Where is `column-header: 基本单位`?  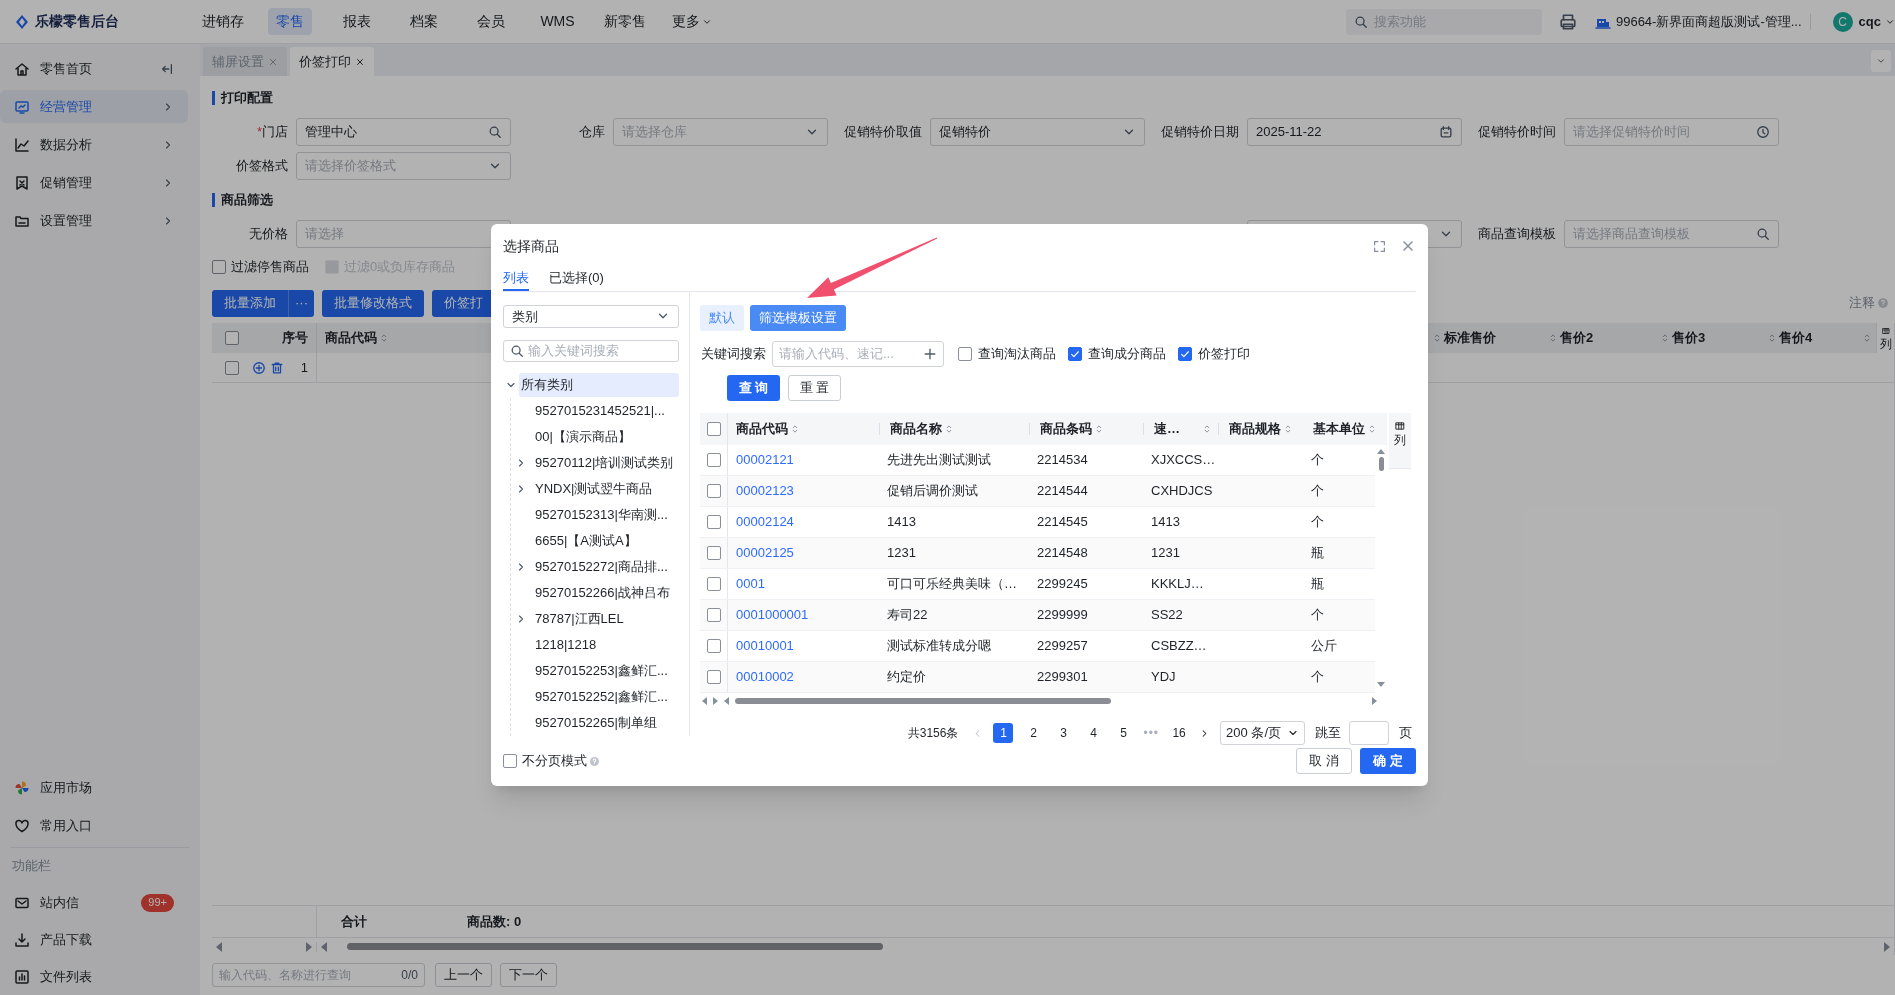
column-header: 基本单位 is located at coordinates (1339, 429).